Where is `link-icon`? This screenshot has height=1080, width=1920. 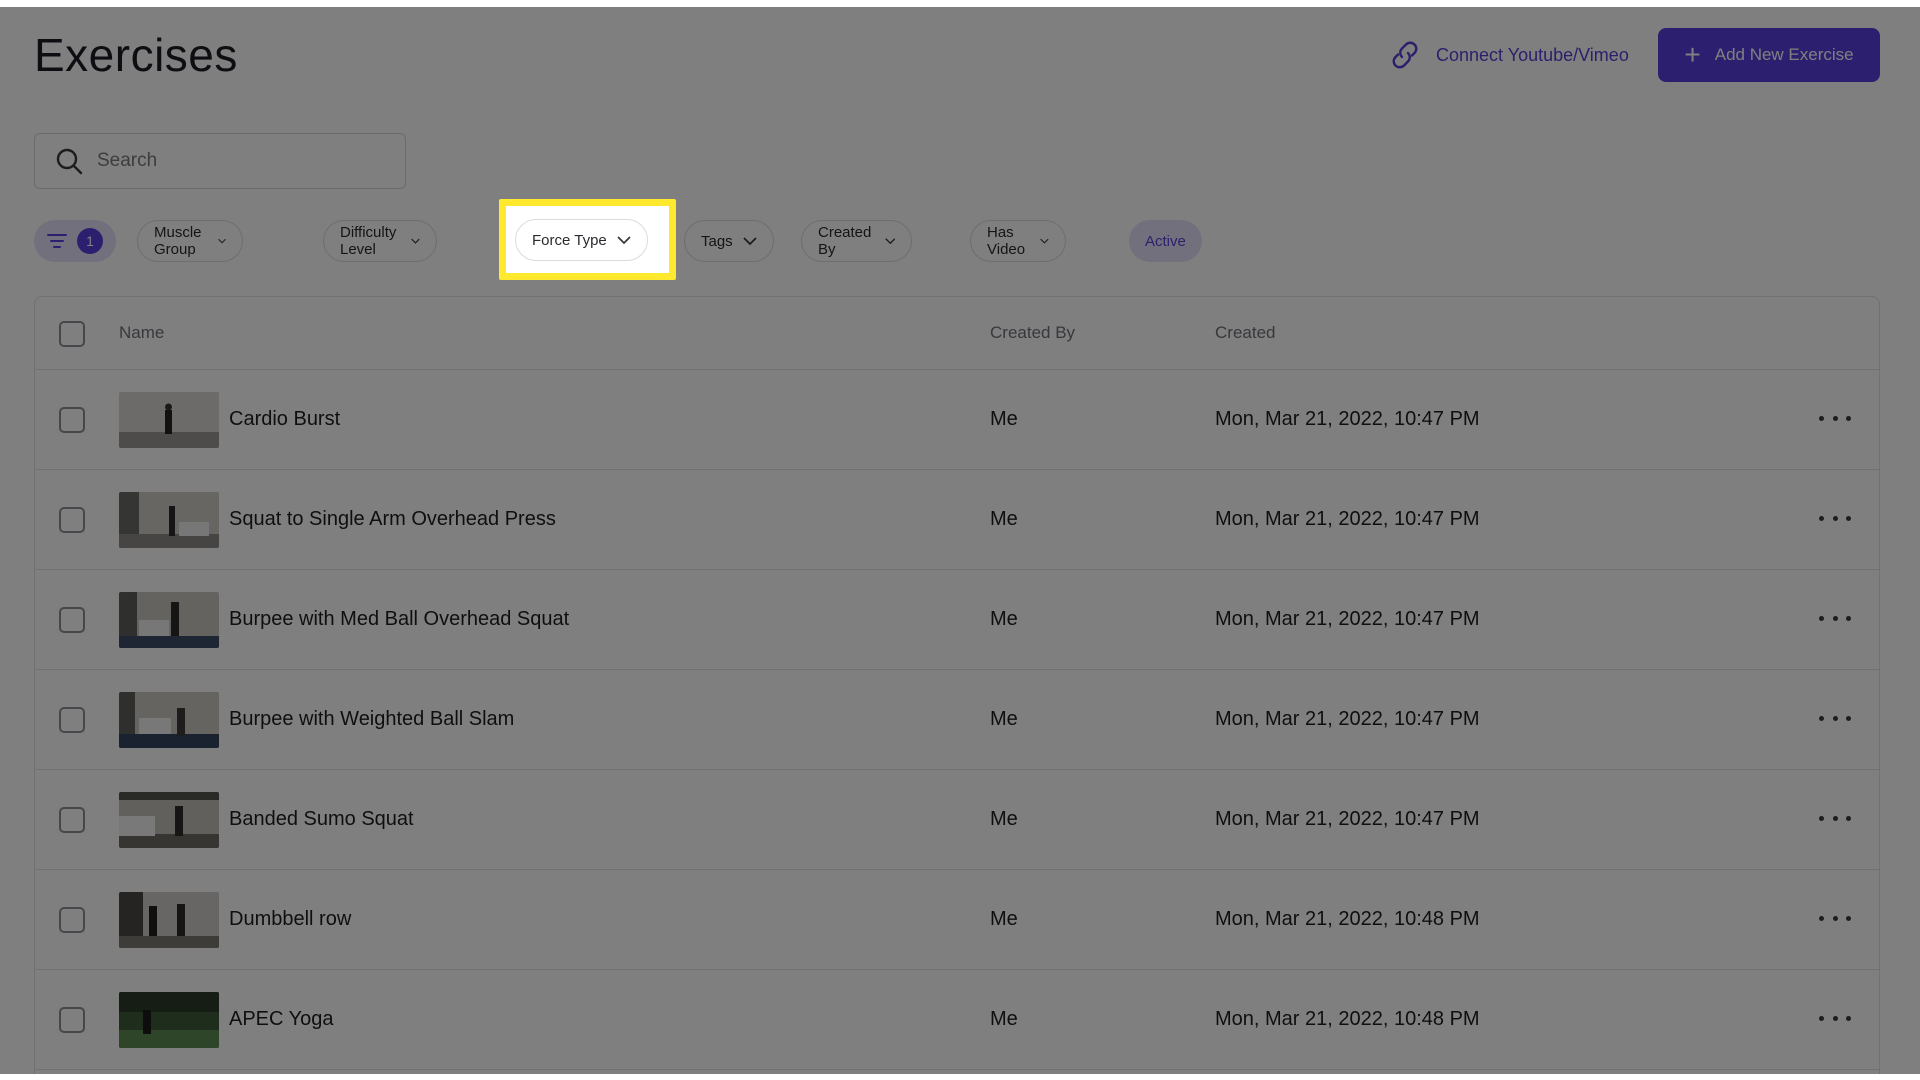
link-icon is located at coordinates (1405, 55).